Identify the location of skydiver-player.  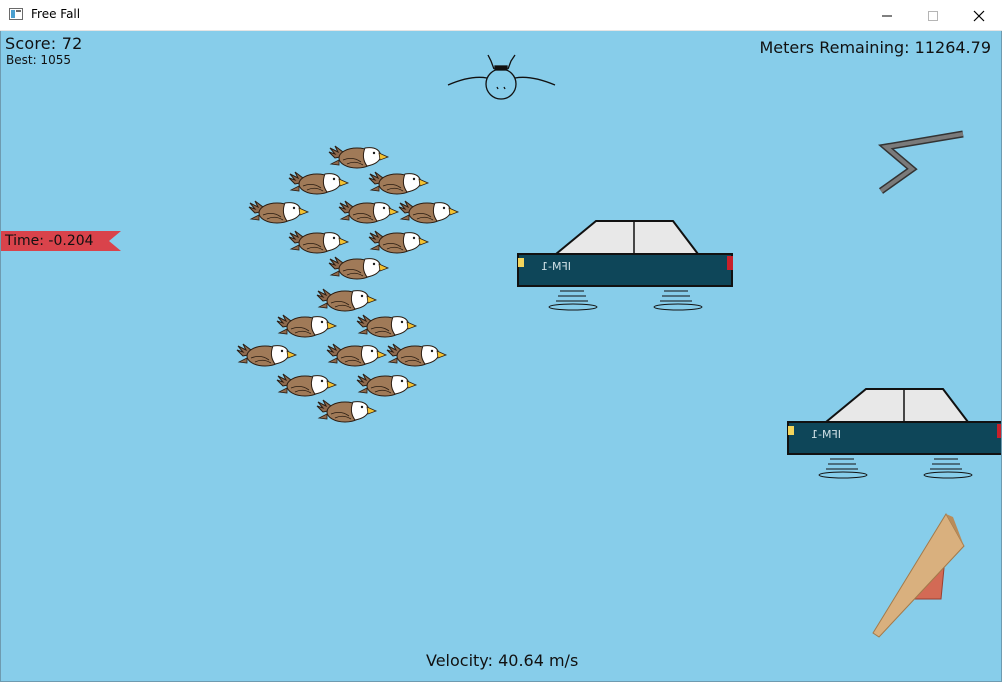
(501, 77).